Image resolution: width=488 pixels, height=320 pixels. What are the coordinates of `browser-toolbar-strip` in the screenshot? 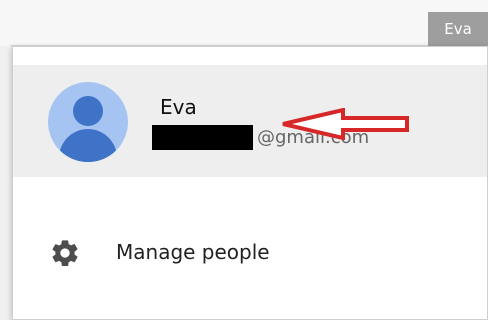 It's located at (244, 23).